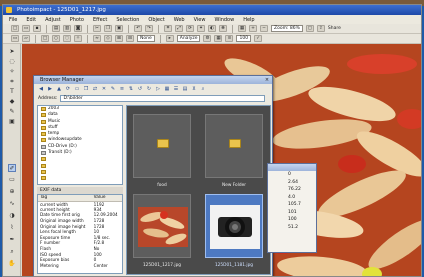 The height and width of the screenshot is (277, 424). I want to click on color-icon: ◐, so click(212, 28).